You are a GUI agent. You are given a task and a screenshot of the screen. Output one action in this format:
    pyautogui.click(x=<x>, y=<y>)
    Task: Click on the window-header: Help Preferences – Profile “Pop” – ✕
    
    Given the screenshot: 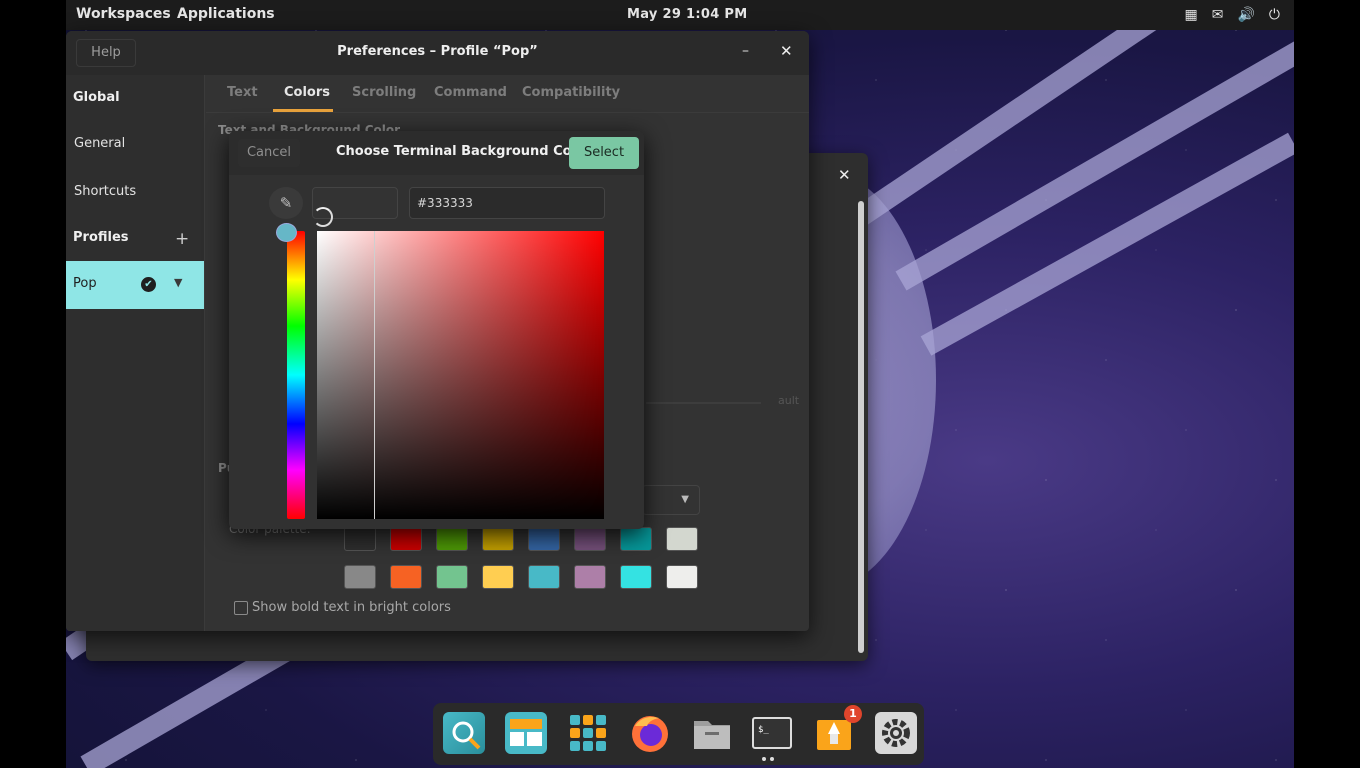 What is the action you would take?
    pyautogui.click(x=437, y=53)
    